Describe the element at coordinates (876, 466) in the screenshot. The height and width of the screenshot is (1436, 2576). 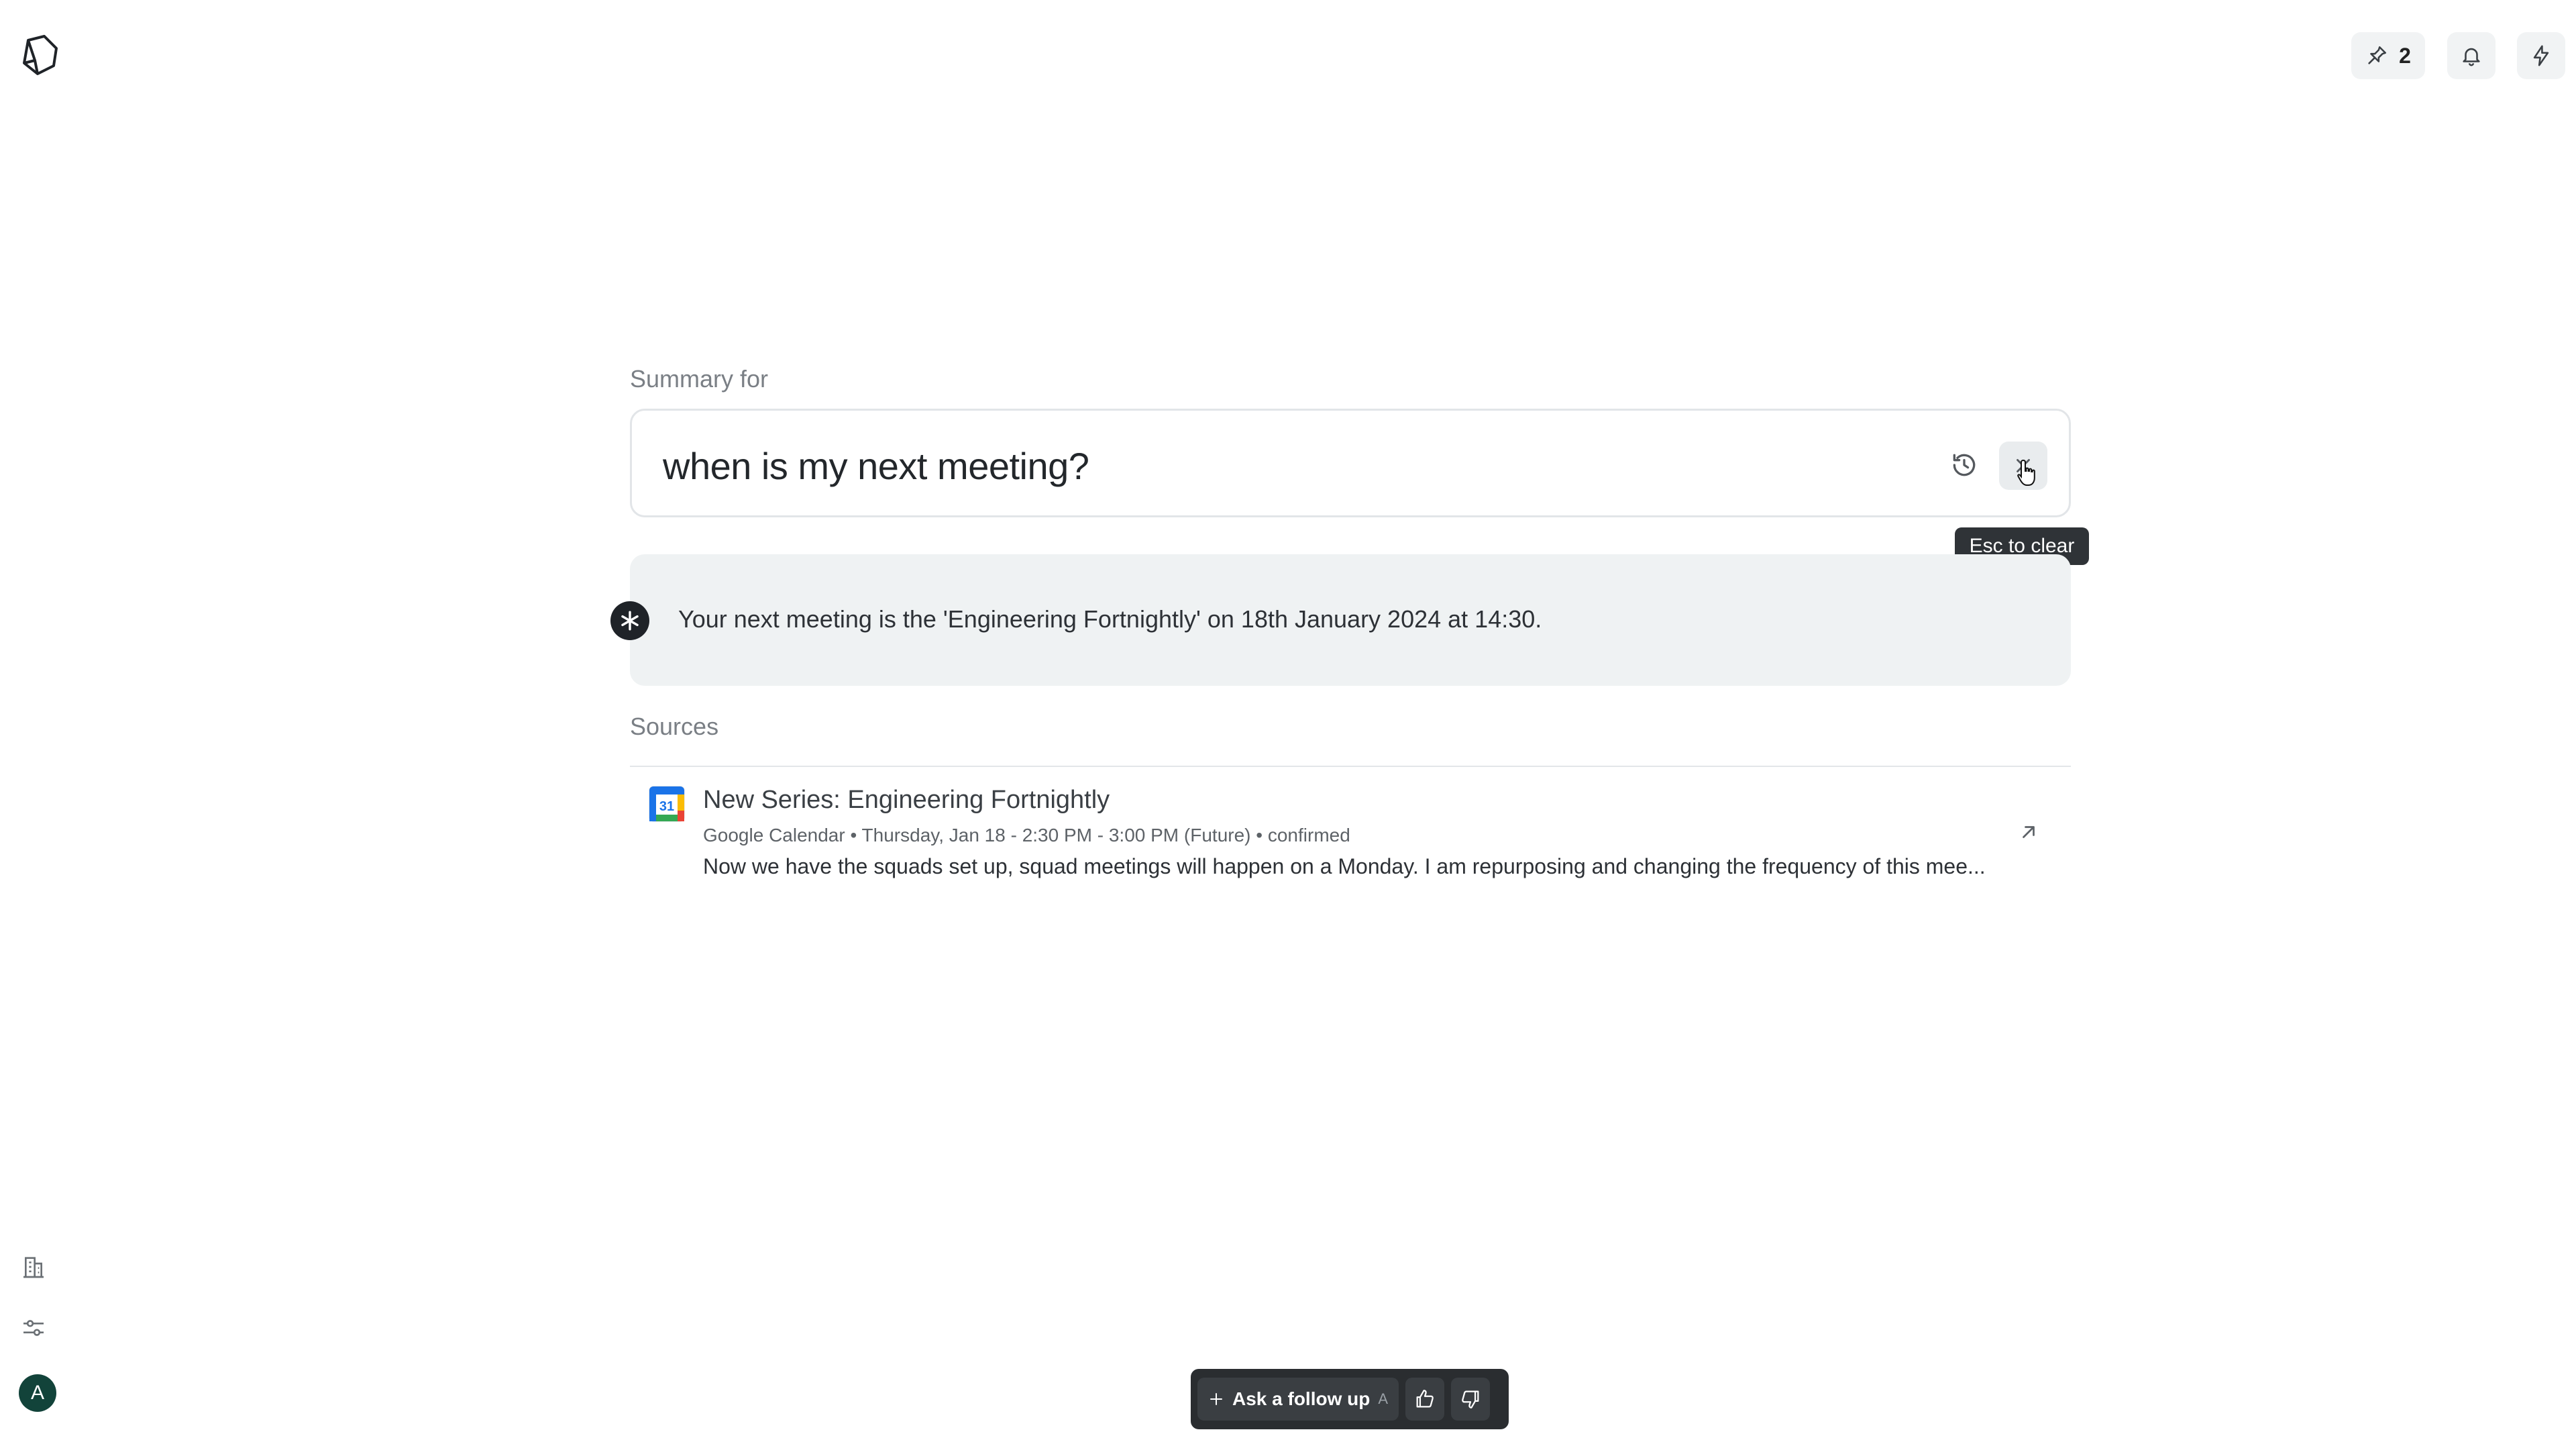
I see `search-query-text: when is my next meeting?` at that location.